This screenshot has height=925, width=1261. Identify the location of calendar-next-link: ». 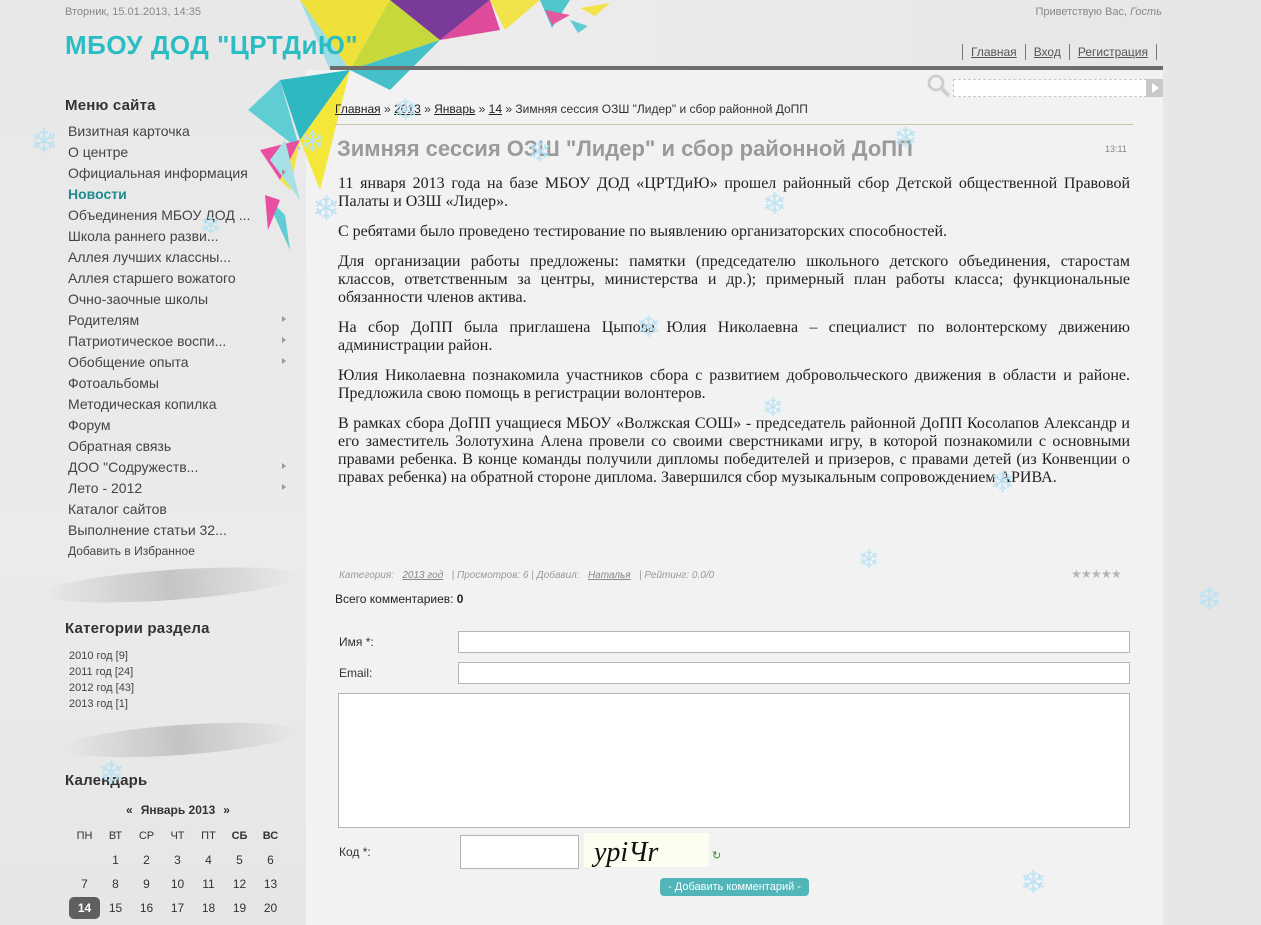
(226, 810).